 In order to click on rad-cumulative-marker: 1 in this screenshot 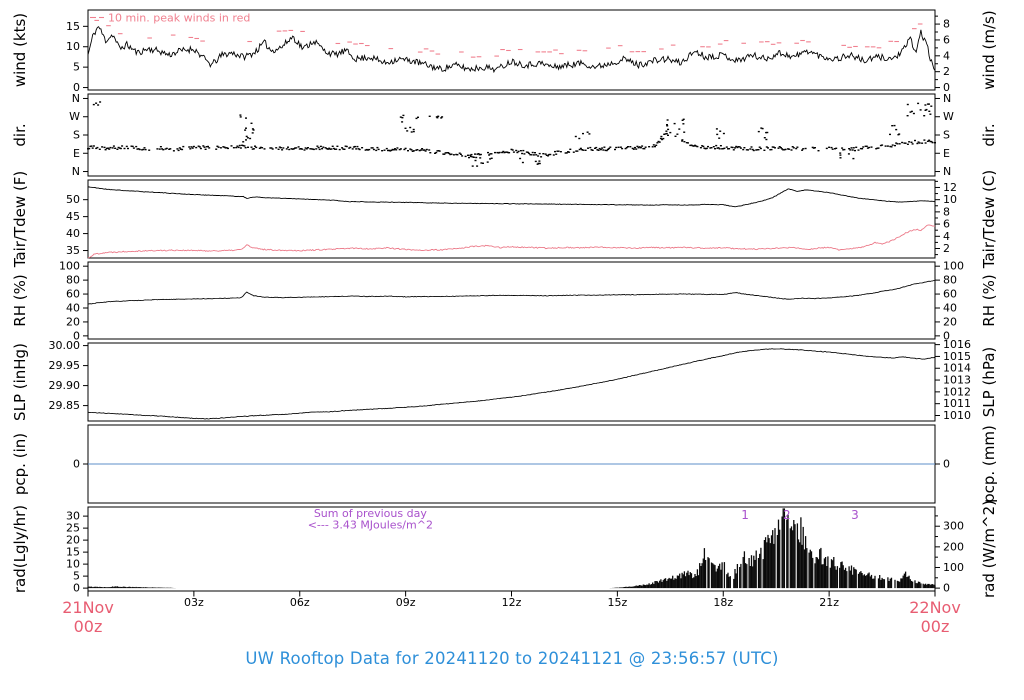, I will do `click(745, 515)`.